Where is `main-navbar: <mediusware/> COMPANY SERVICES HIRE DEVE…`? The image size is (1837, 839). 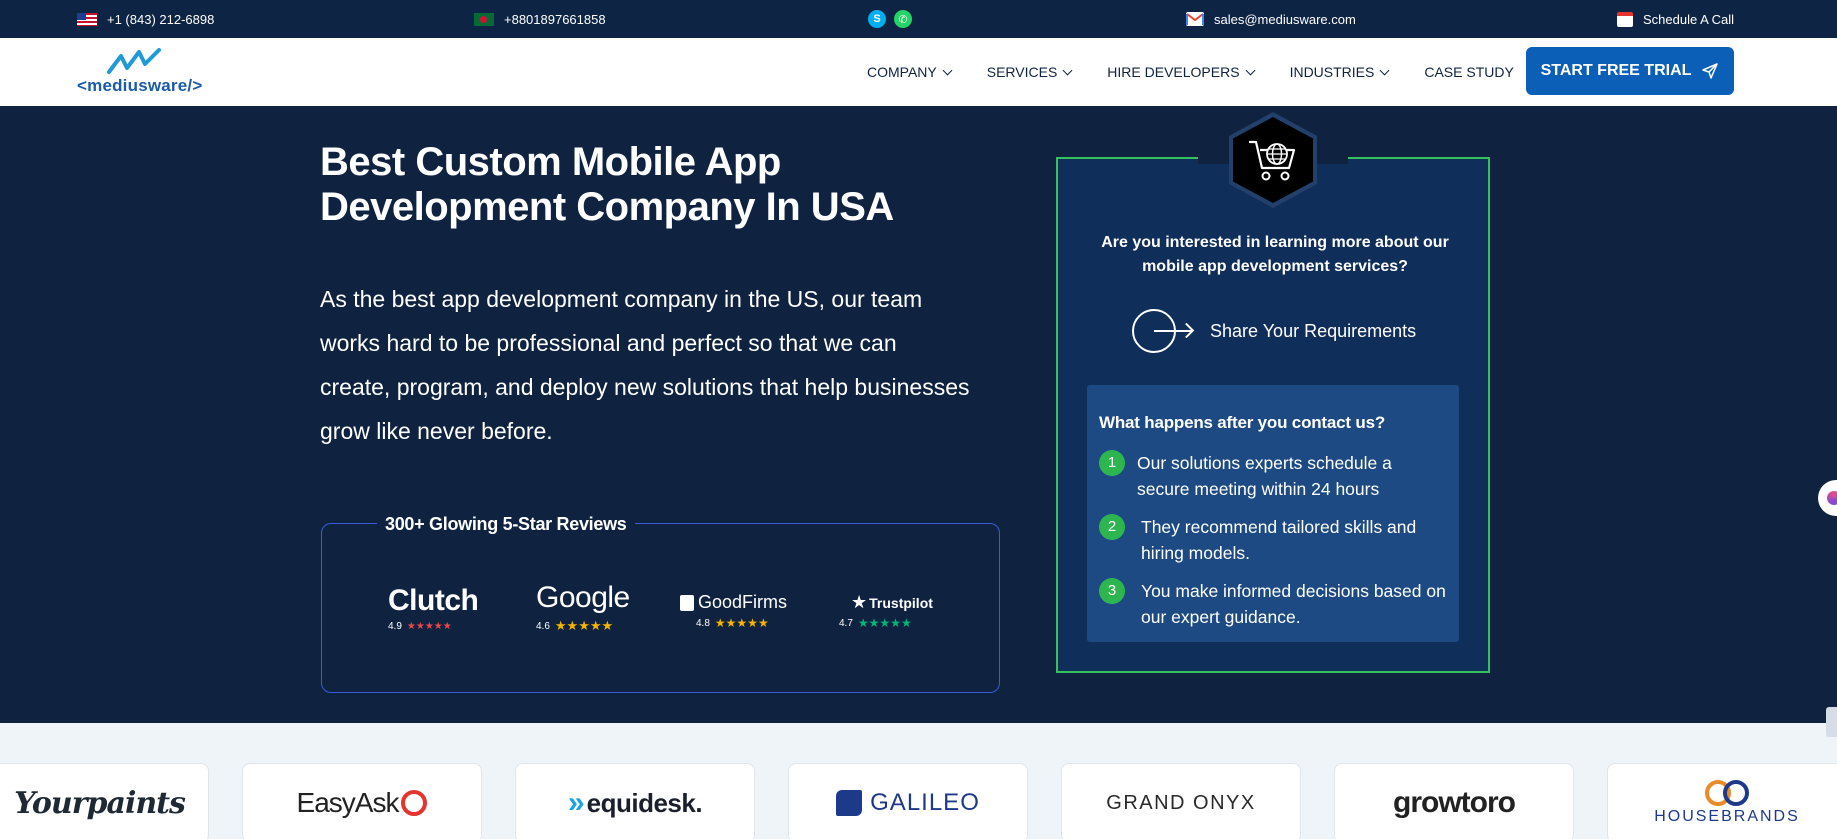
main-navbar: <mediusware/> COMPANY SERVICES HIRE DEVE… is located at coordinates (918, 72).